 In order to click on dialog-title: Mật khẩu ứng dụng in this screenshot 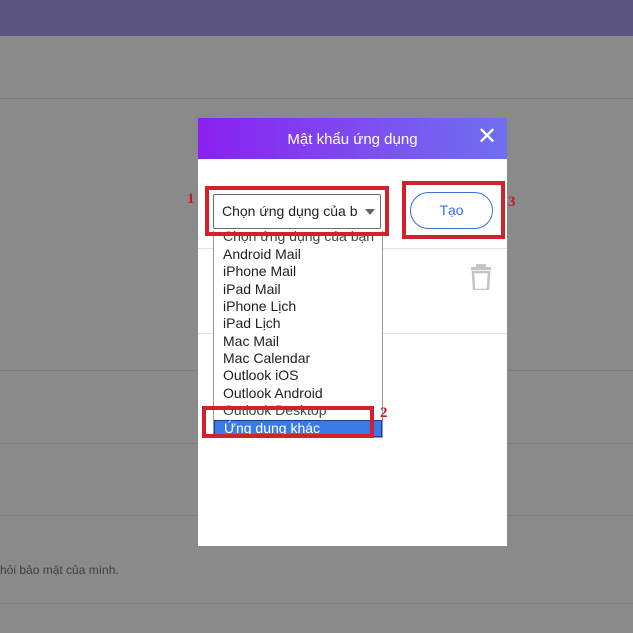, I will do `click(352, 139)`.